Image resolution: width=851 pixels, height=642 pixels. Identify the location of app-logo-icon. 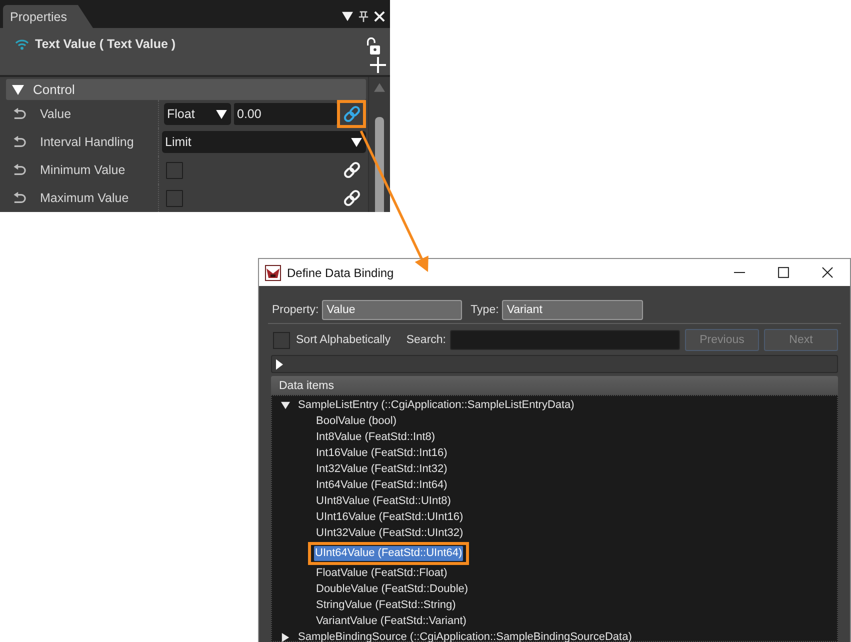
(273, 272).